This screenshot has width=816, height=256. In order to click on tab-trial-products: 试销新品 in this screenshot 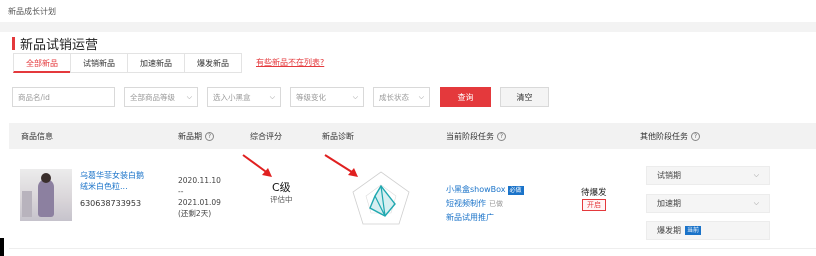, I will do `click(98, 63)`.